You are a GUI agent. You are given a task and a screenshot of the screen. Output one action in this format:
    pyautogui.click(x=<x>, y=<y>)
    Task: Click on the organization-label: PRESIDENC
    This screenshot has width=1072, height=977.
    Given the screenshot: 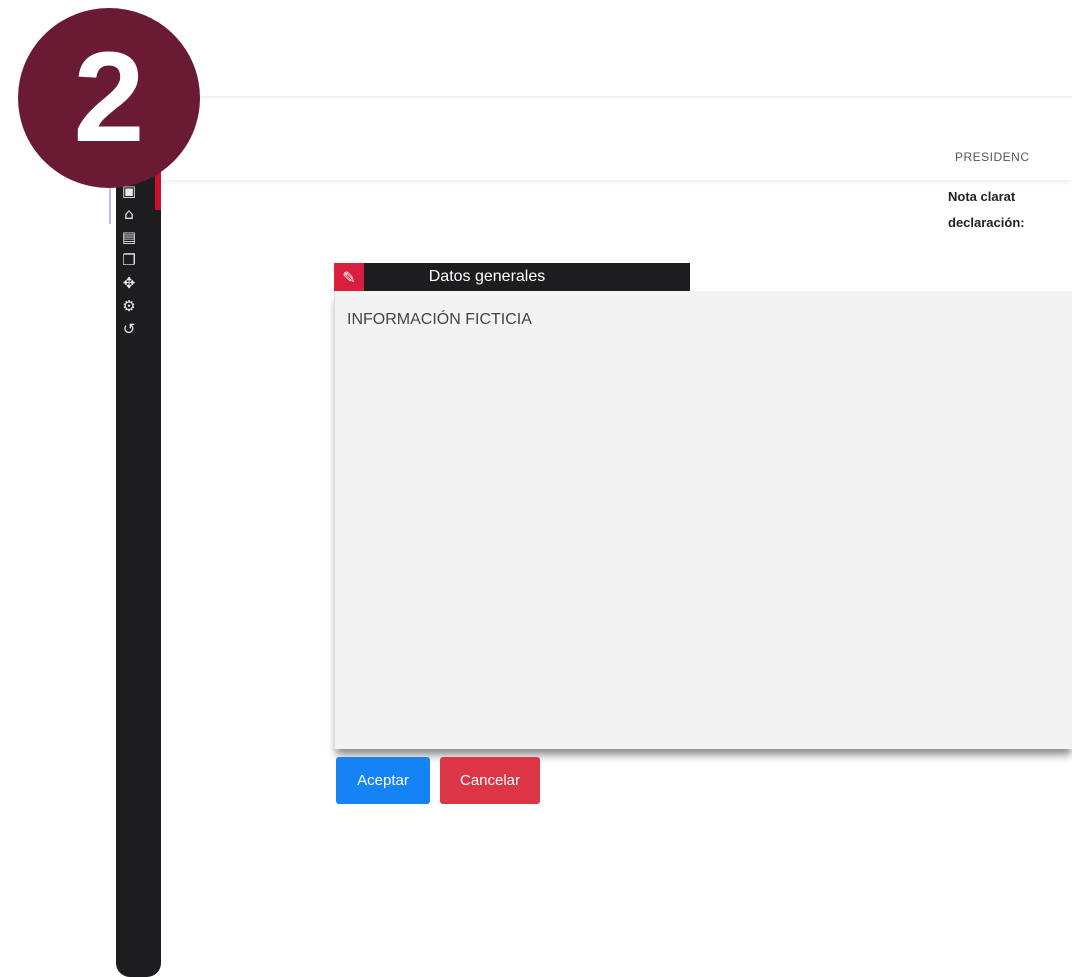 What is the action you would take?
    pyautogui.click(x=992, y=157)
    